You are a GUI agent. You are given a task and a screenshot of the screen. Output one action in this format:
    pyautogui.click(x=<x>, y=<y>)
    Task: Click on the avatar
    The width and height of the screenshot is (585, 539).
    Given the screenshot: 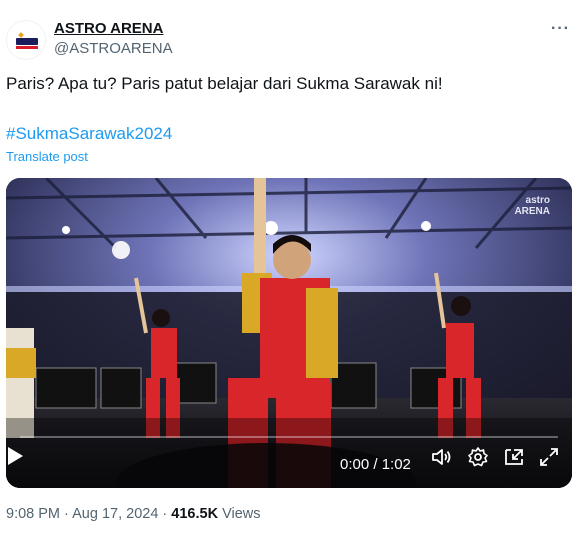 What is the action you would take?
    pyautogui.click(x=26, y=40)
    